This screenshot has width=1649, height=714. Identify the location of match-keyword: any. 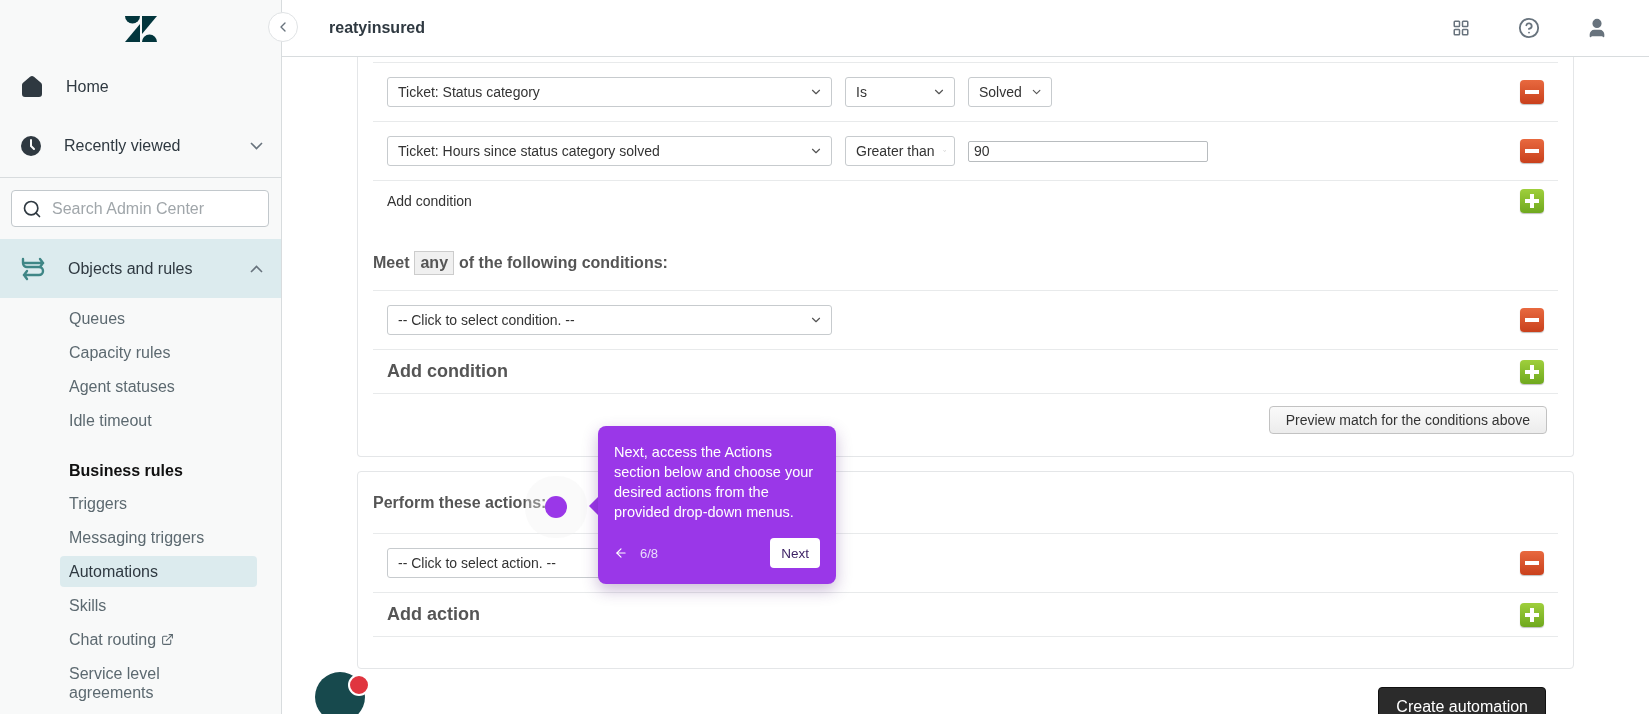
(434, 263).